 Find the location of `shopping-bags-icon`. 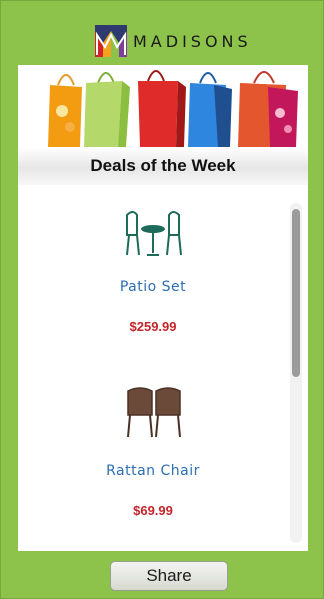

shopping-bags-icon is located at coordinates (173, 108).